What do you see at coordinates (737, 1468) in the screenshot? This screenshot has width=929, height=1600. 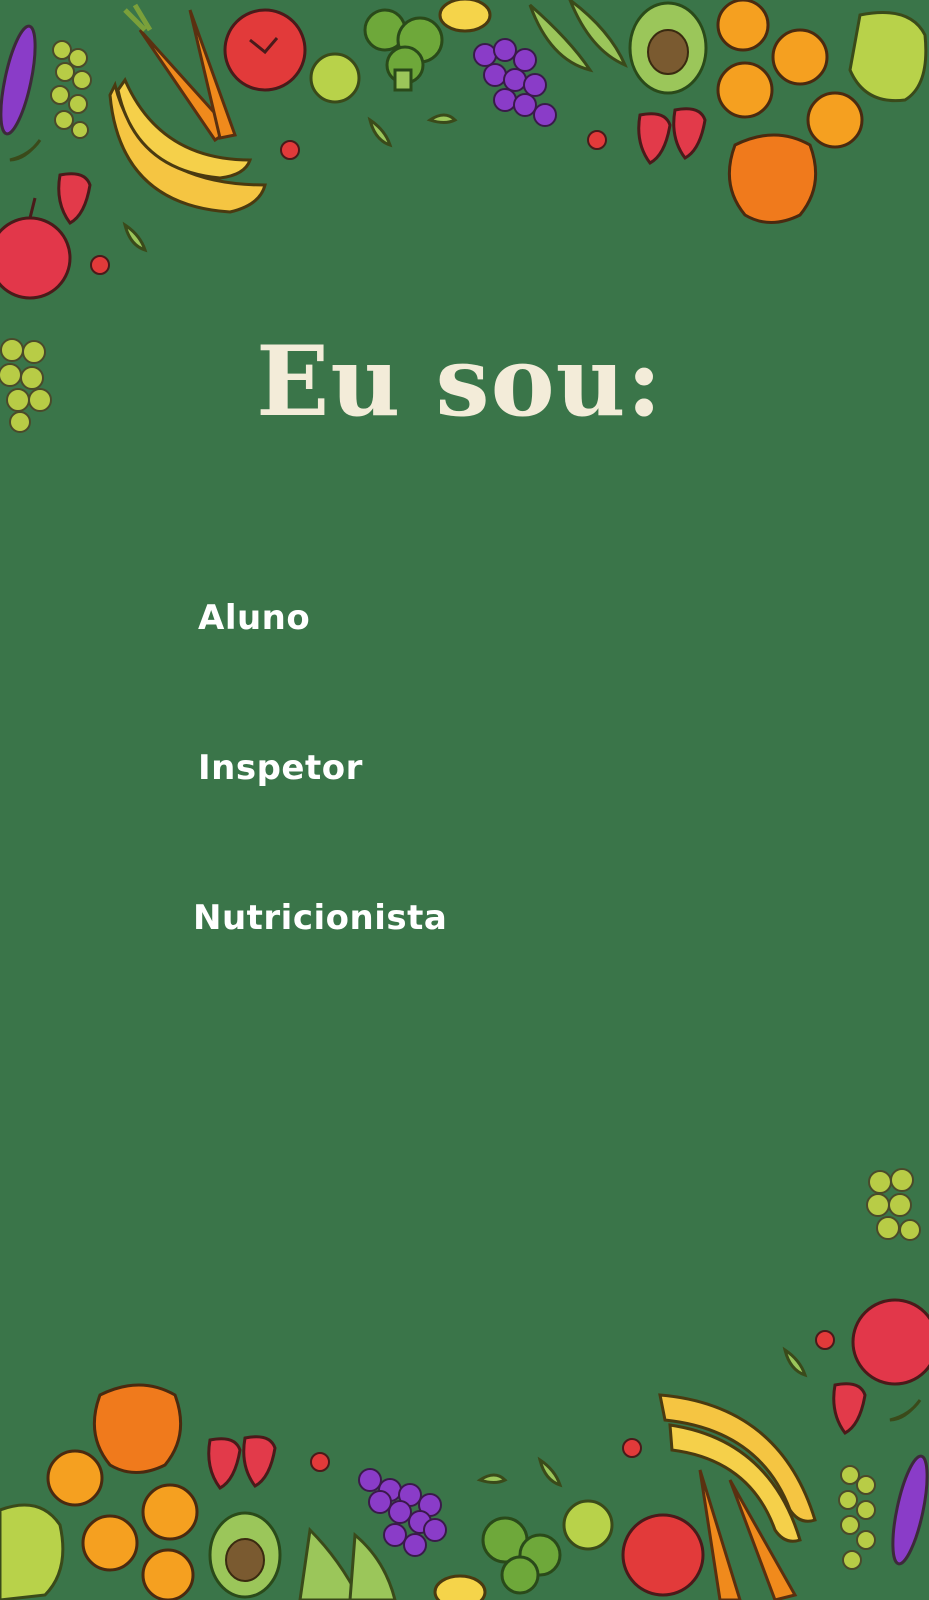 I see `banana-icon` at bounding box center [737, 1468].